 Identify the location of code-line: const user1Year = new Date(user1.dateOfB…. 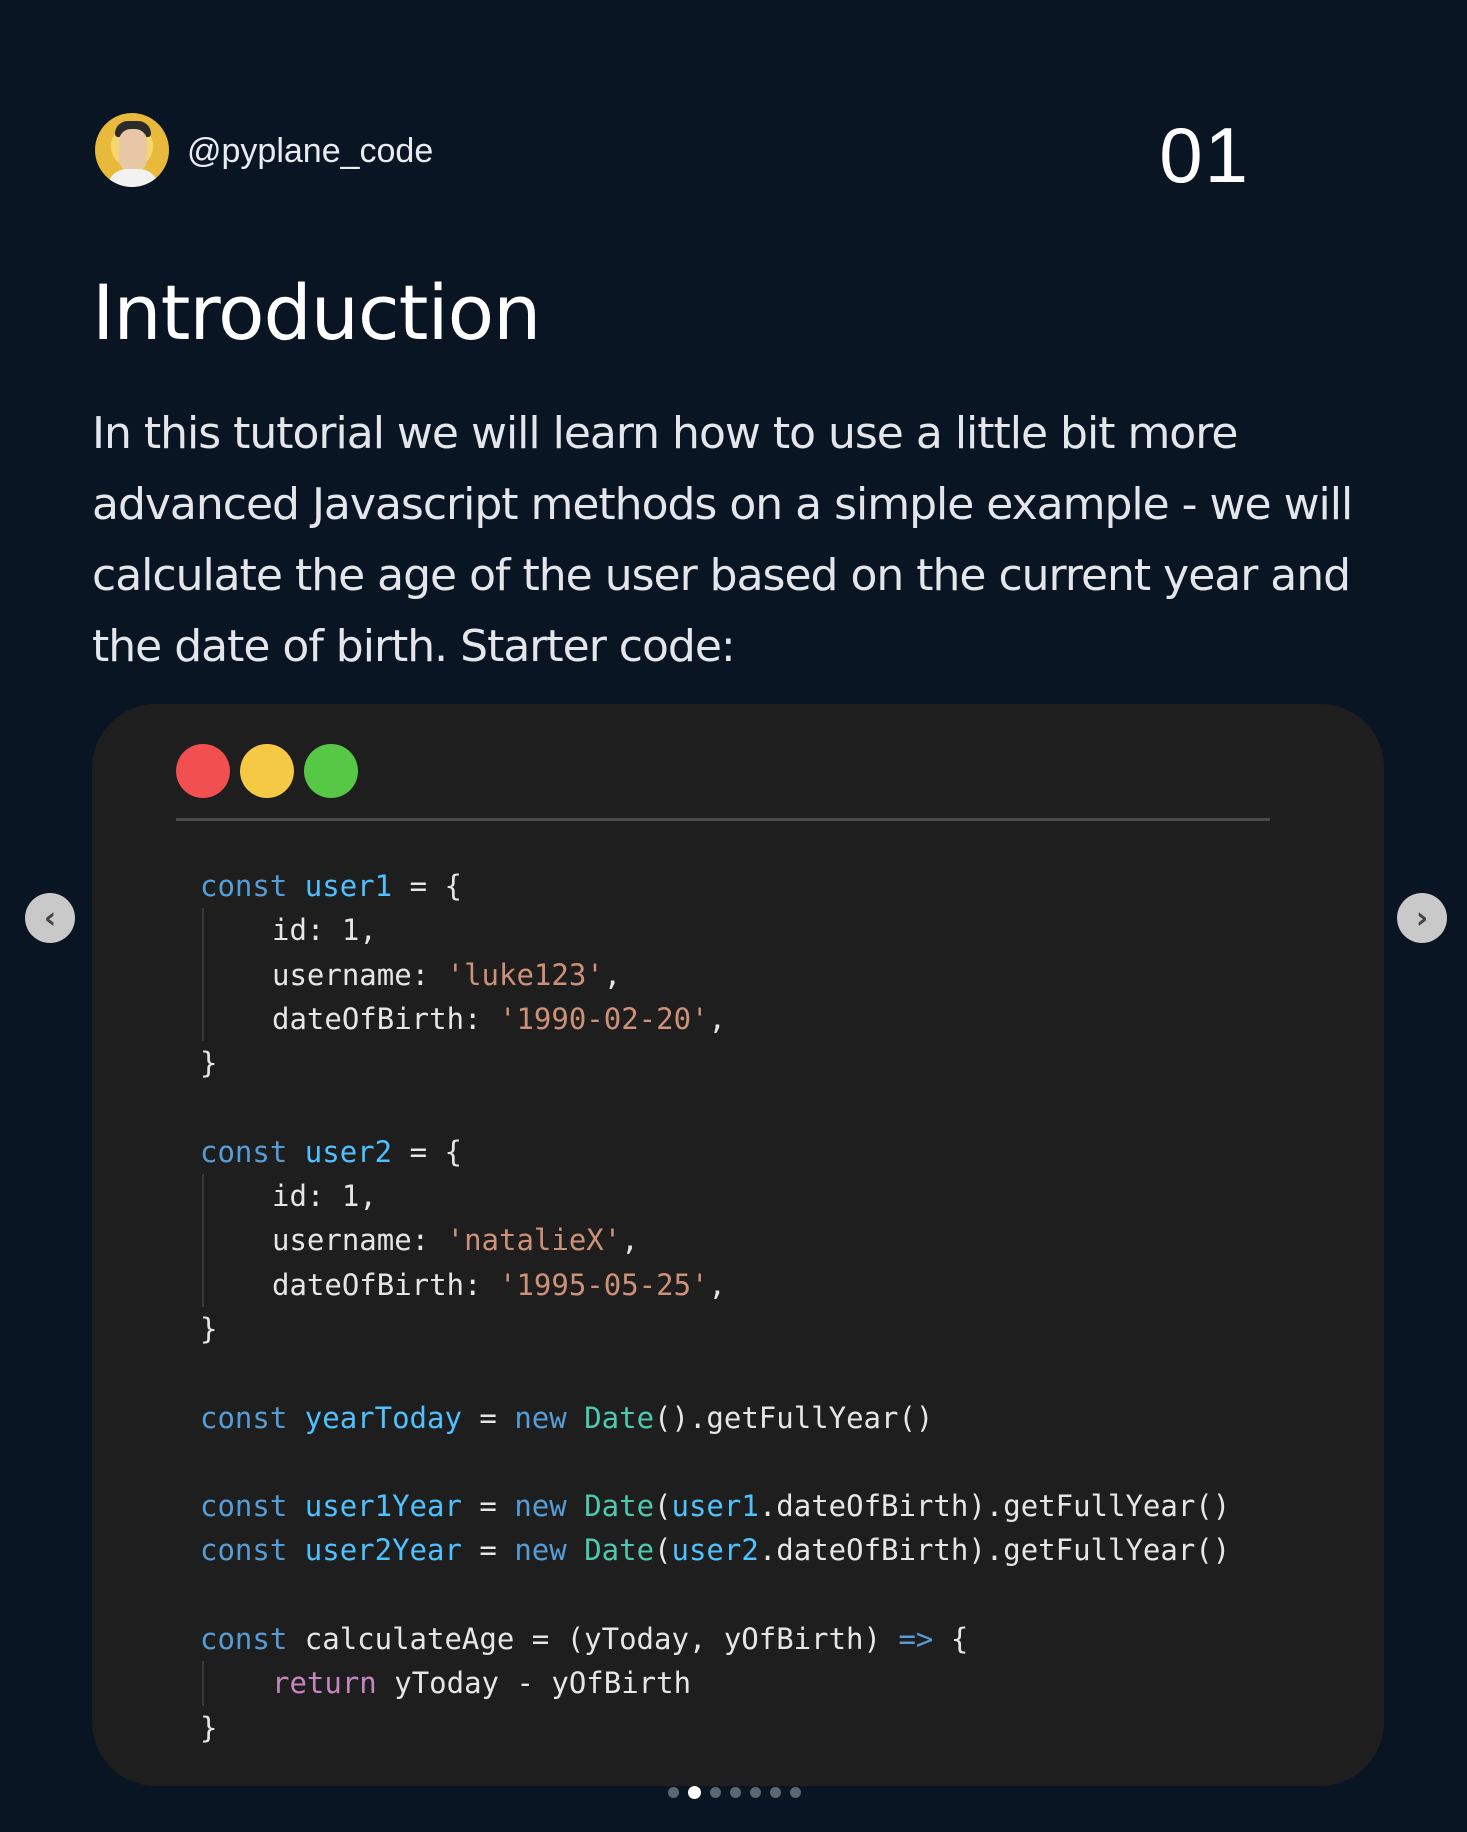
(715, 1506).